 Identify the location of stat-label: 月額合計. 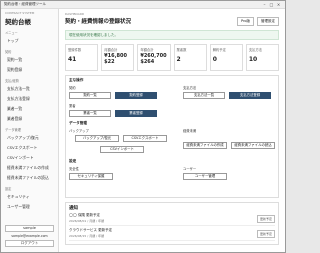
(111, 50).